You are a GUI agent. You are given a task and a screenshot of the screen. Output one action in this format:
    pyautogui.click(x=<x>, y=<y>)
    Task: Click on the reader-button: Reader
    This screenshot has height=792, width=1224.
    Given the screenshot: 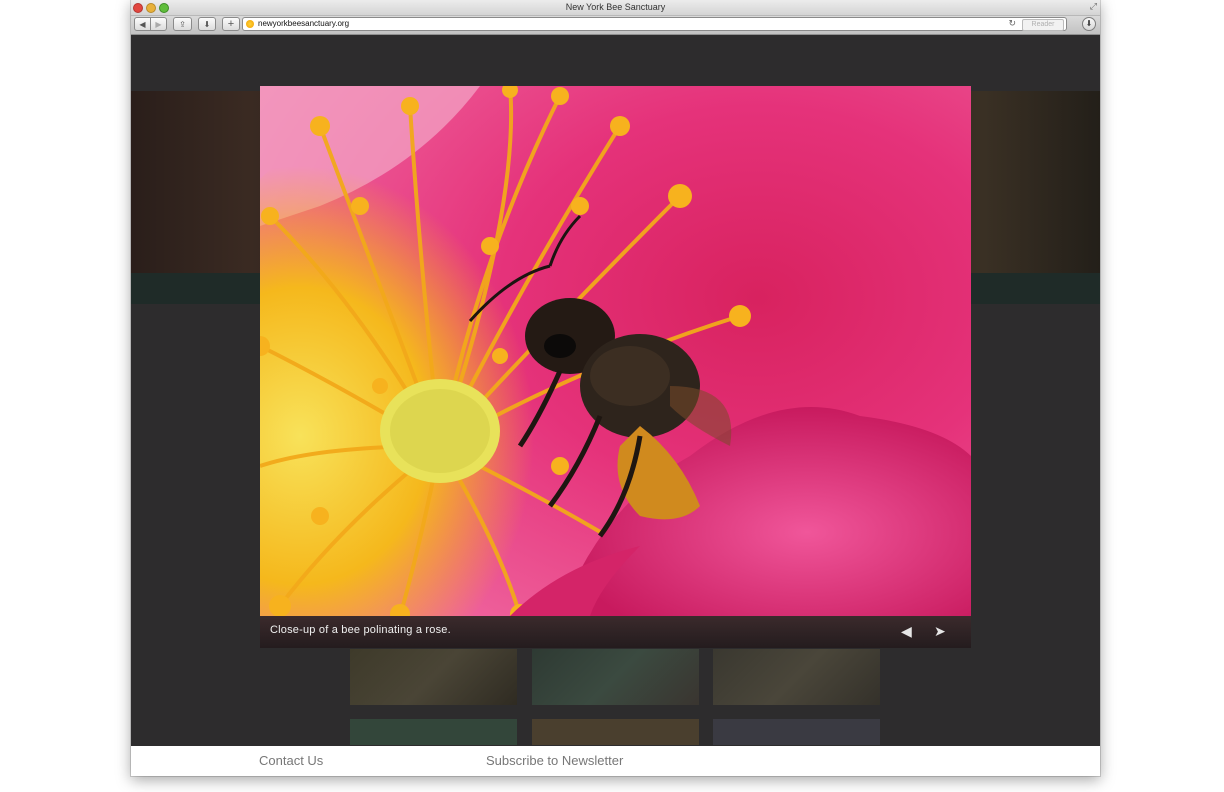 What is the action you would take?
    pyautogui.click(x=1043, y=25)
    